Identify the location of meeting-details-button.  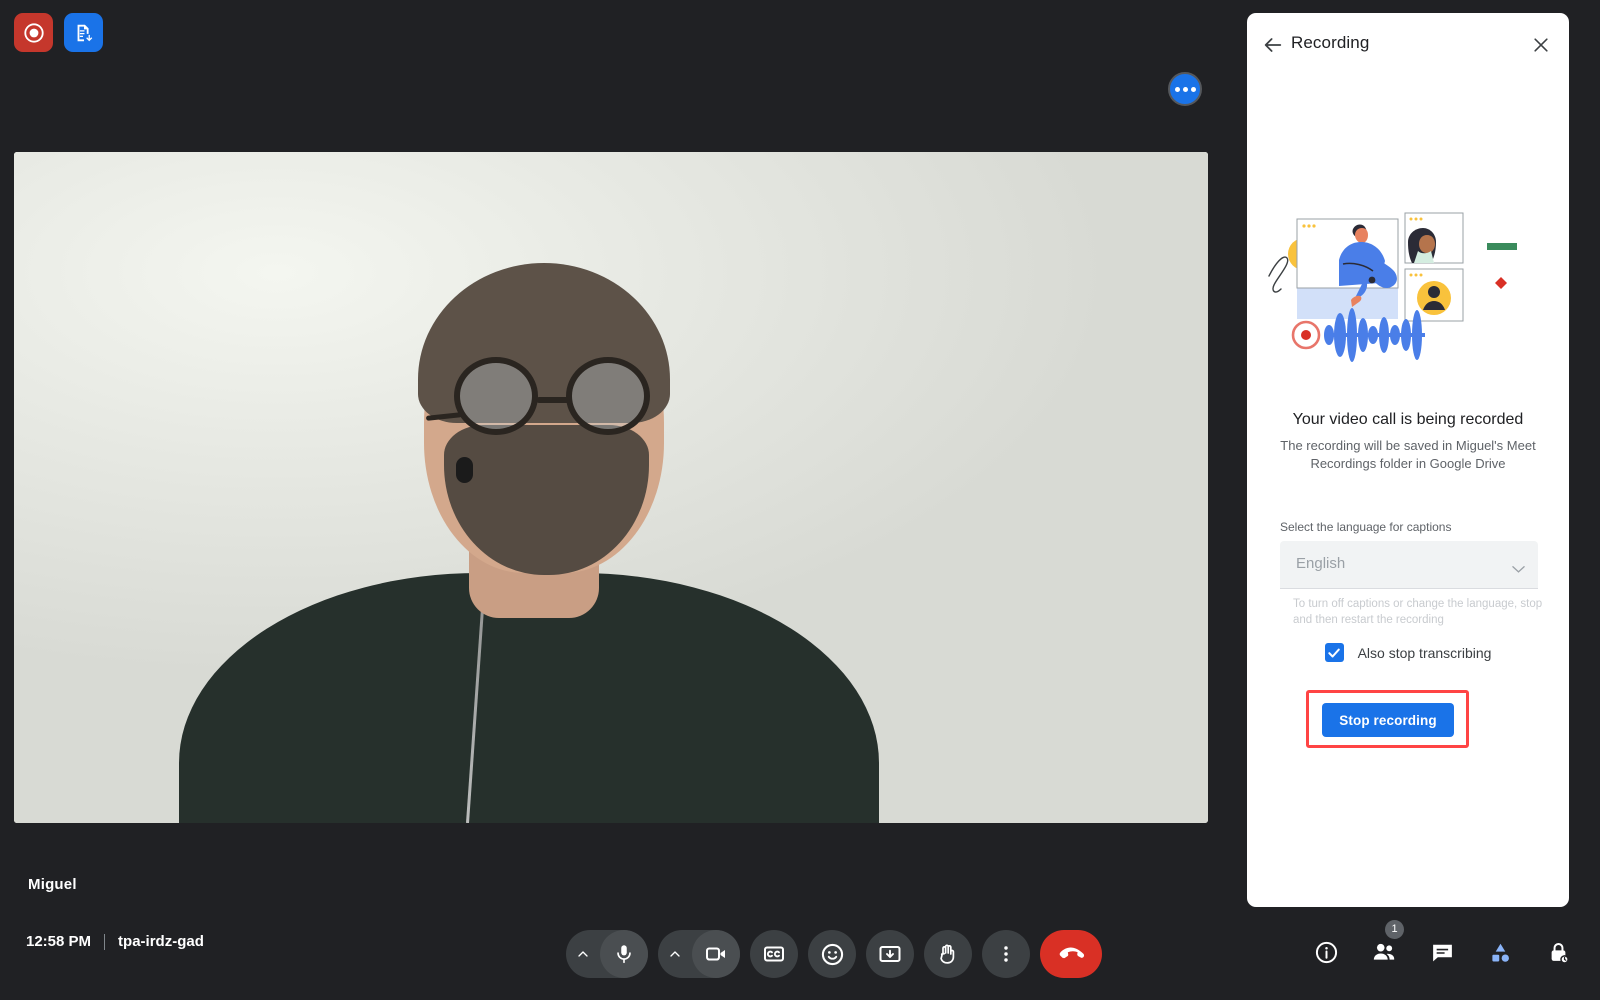
(1326, 952).